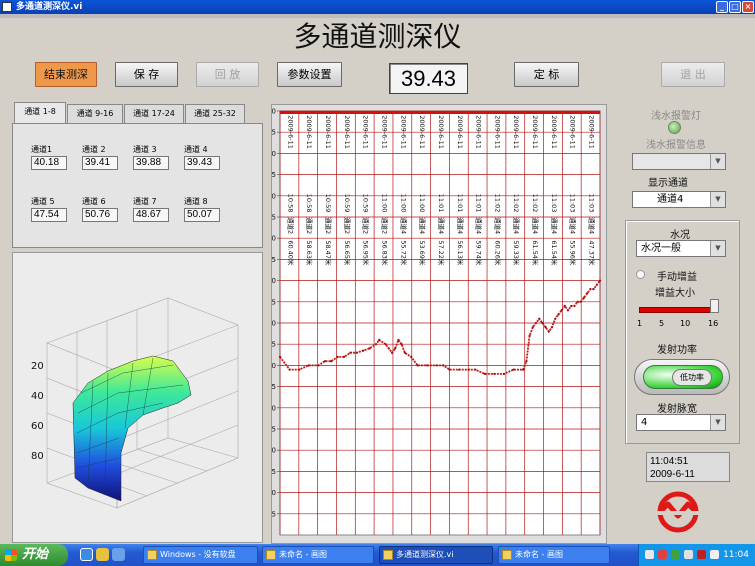 The height and width of the screenshot is (566, 755). What do you see at coordinates (274, 133) in the screenshot?
I see `y-tick-label: 5` at bounding box center [274, 133].